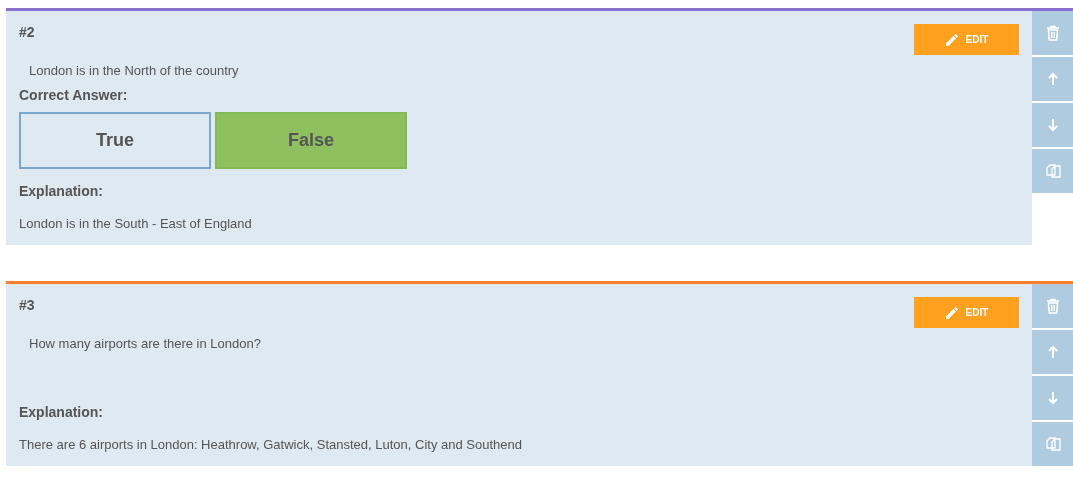 This screenshot has width=1073, height=500. What do you see at coordinates (271, 445) in the screenshot?
I see `explanation-text: There are 6 airports in London: Heathrow, Gatwick, Stansted, Luton, City and Southend` at bounding box center [271, 445].